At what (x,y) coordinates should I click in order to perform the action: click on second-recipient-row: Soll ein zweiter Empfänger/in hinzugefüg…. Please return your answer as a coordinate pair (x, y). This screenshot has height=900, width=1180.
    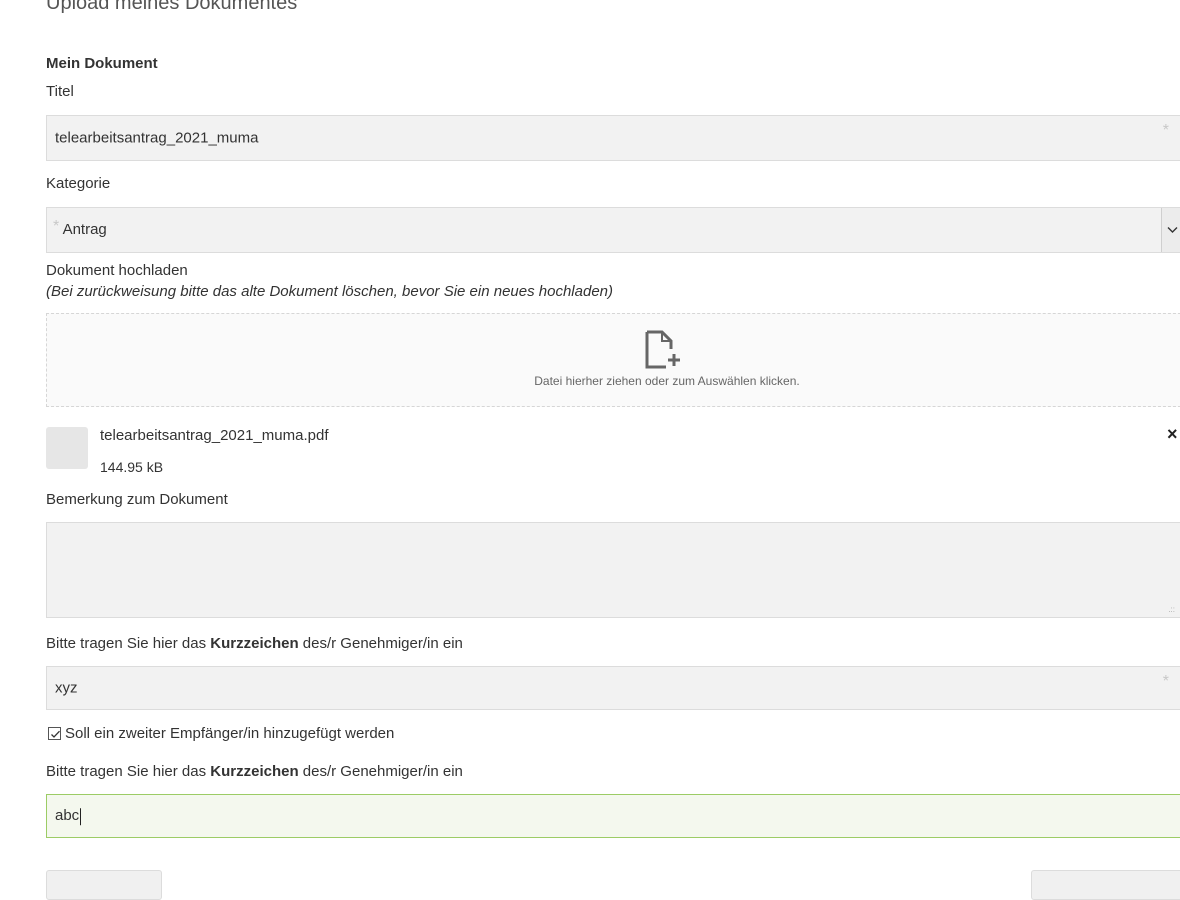
    Looking at the image, I should click on (221, 733).